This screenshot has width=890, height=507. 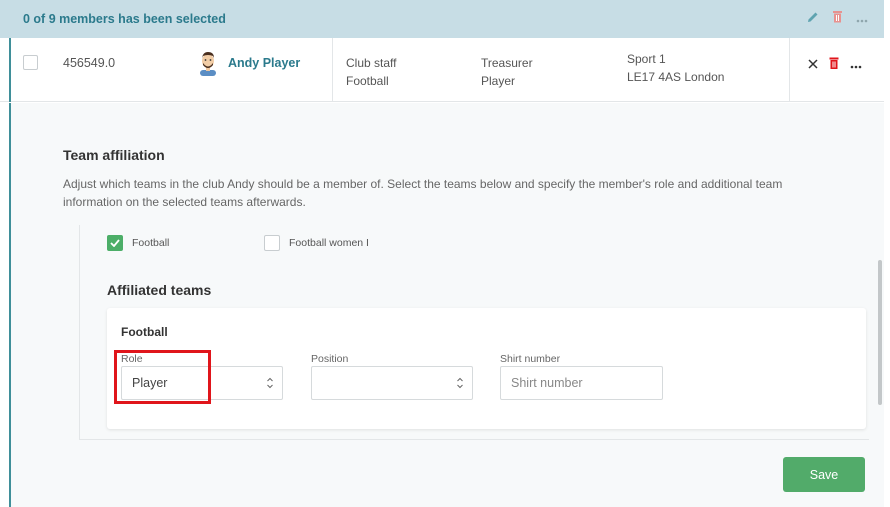 What do you see at coordinates (264, 63) in the screenshot?
I see `member-name-link: Andy Player` at bounding box center [264, 63].